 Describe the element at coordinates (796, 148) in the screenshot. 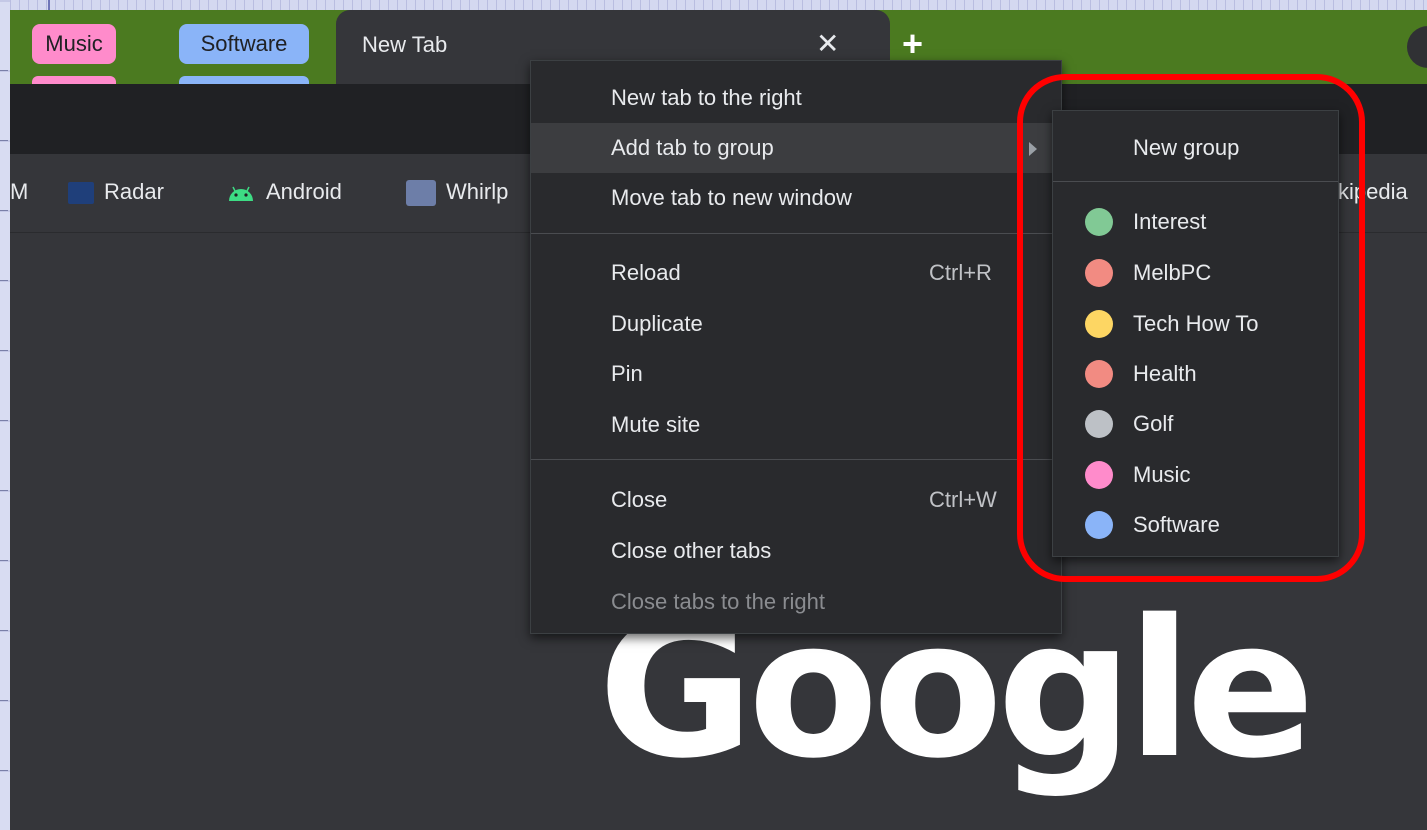

I see `menu-item-add-tab-to-group: Add tab to group` at that location.